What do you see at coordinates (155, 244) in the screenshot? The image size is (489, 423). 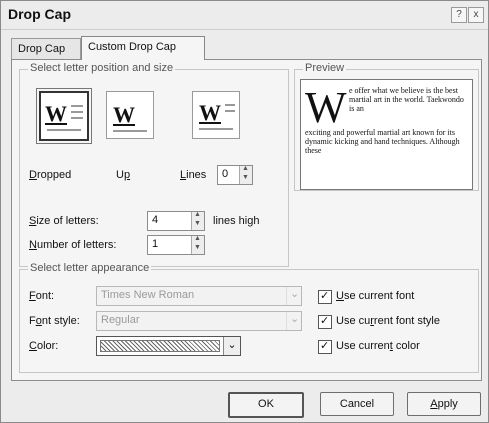 I see `number-value: 1` at bounding box center [155, 244].